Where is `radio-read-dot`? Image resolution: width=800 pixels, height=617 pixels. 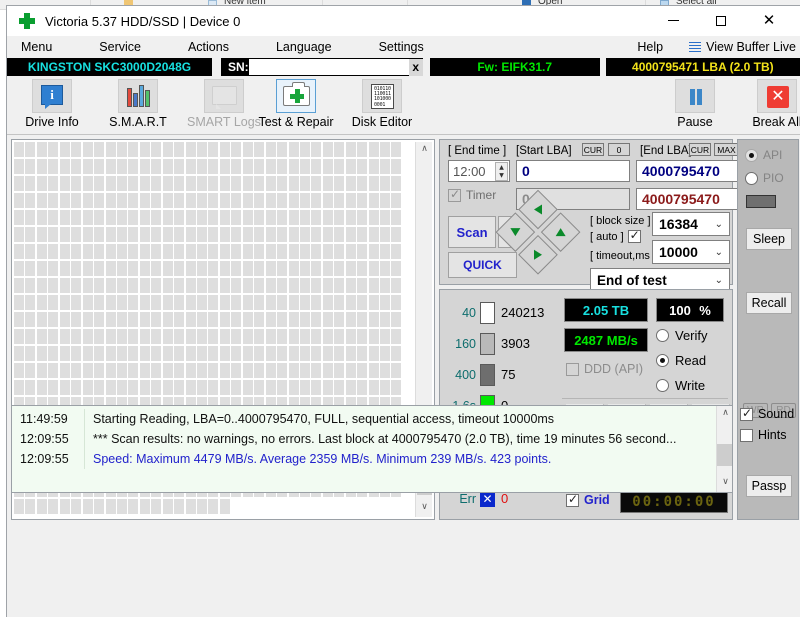 radio-read-dot is located at coordinates (662, 360).